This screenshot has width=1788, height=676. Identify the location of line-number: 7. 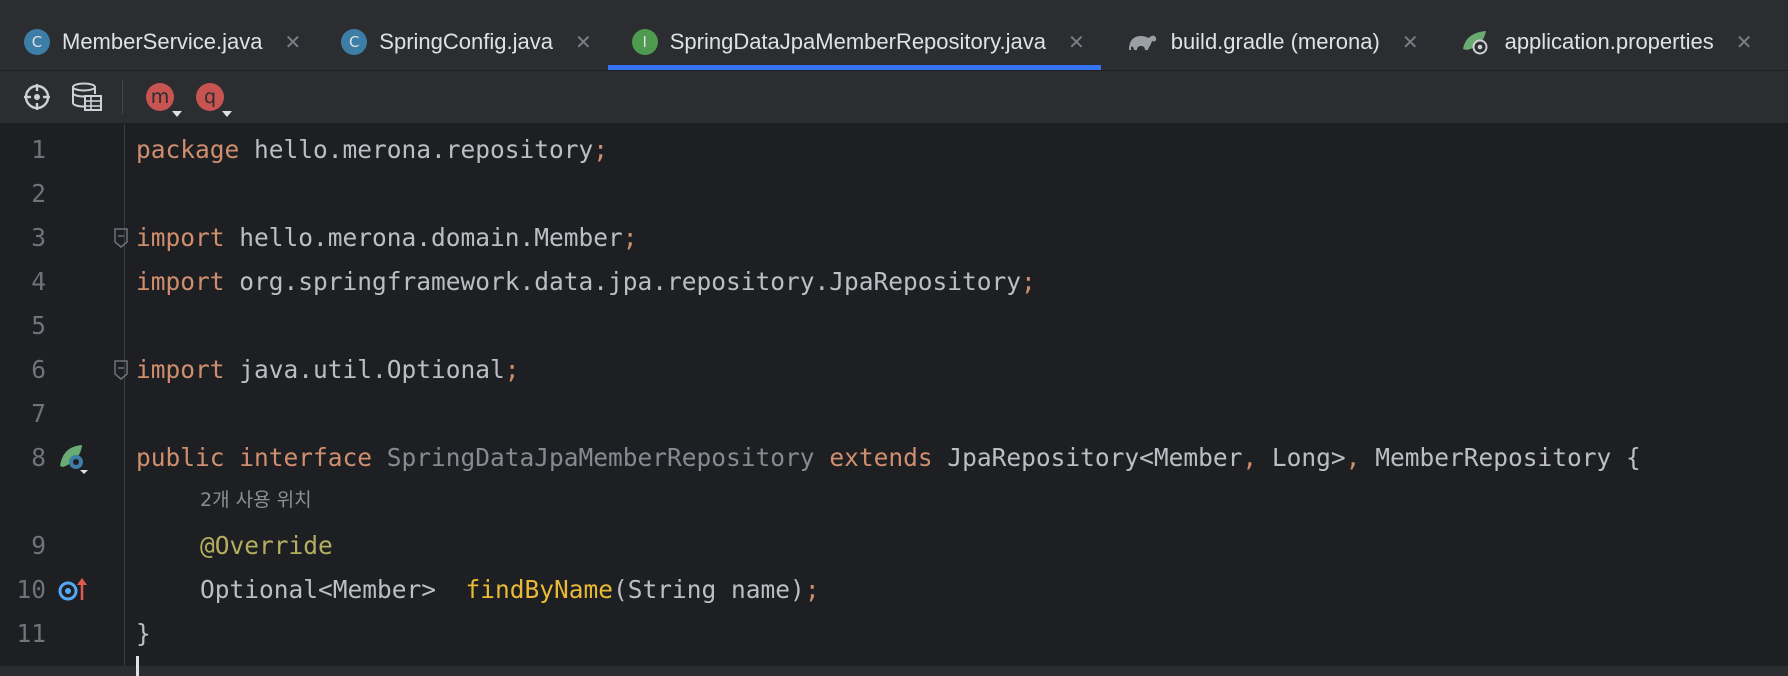
(38, 413).